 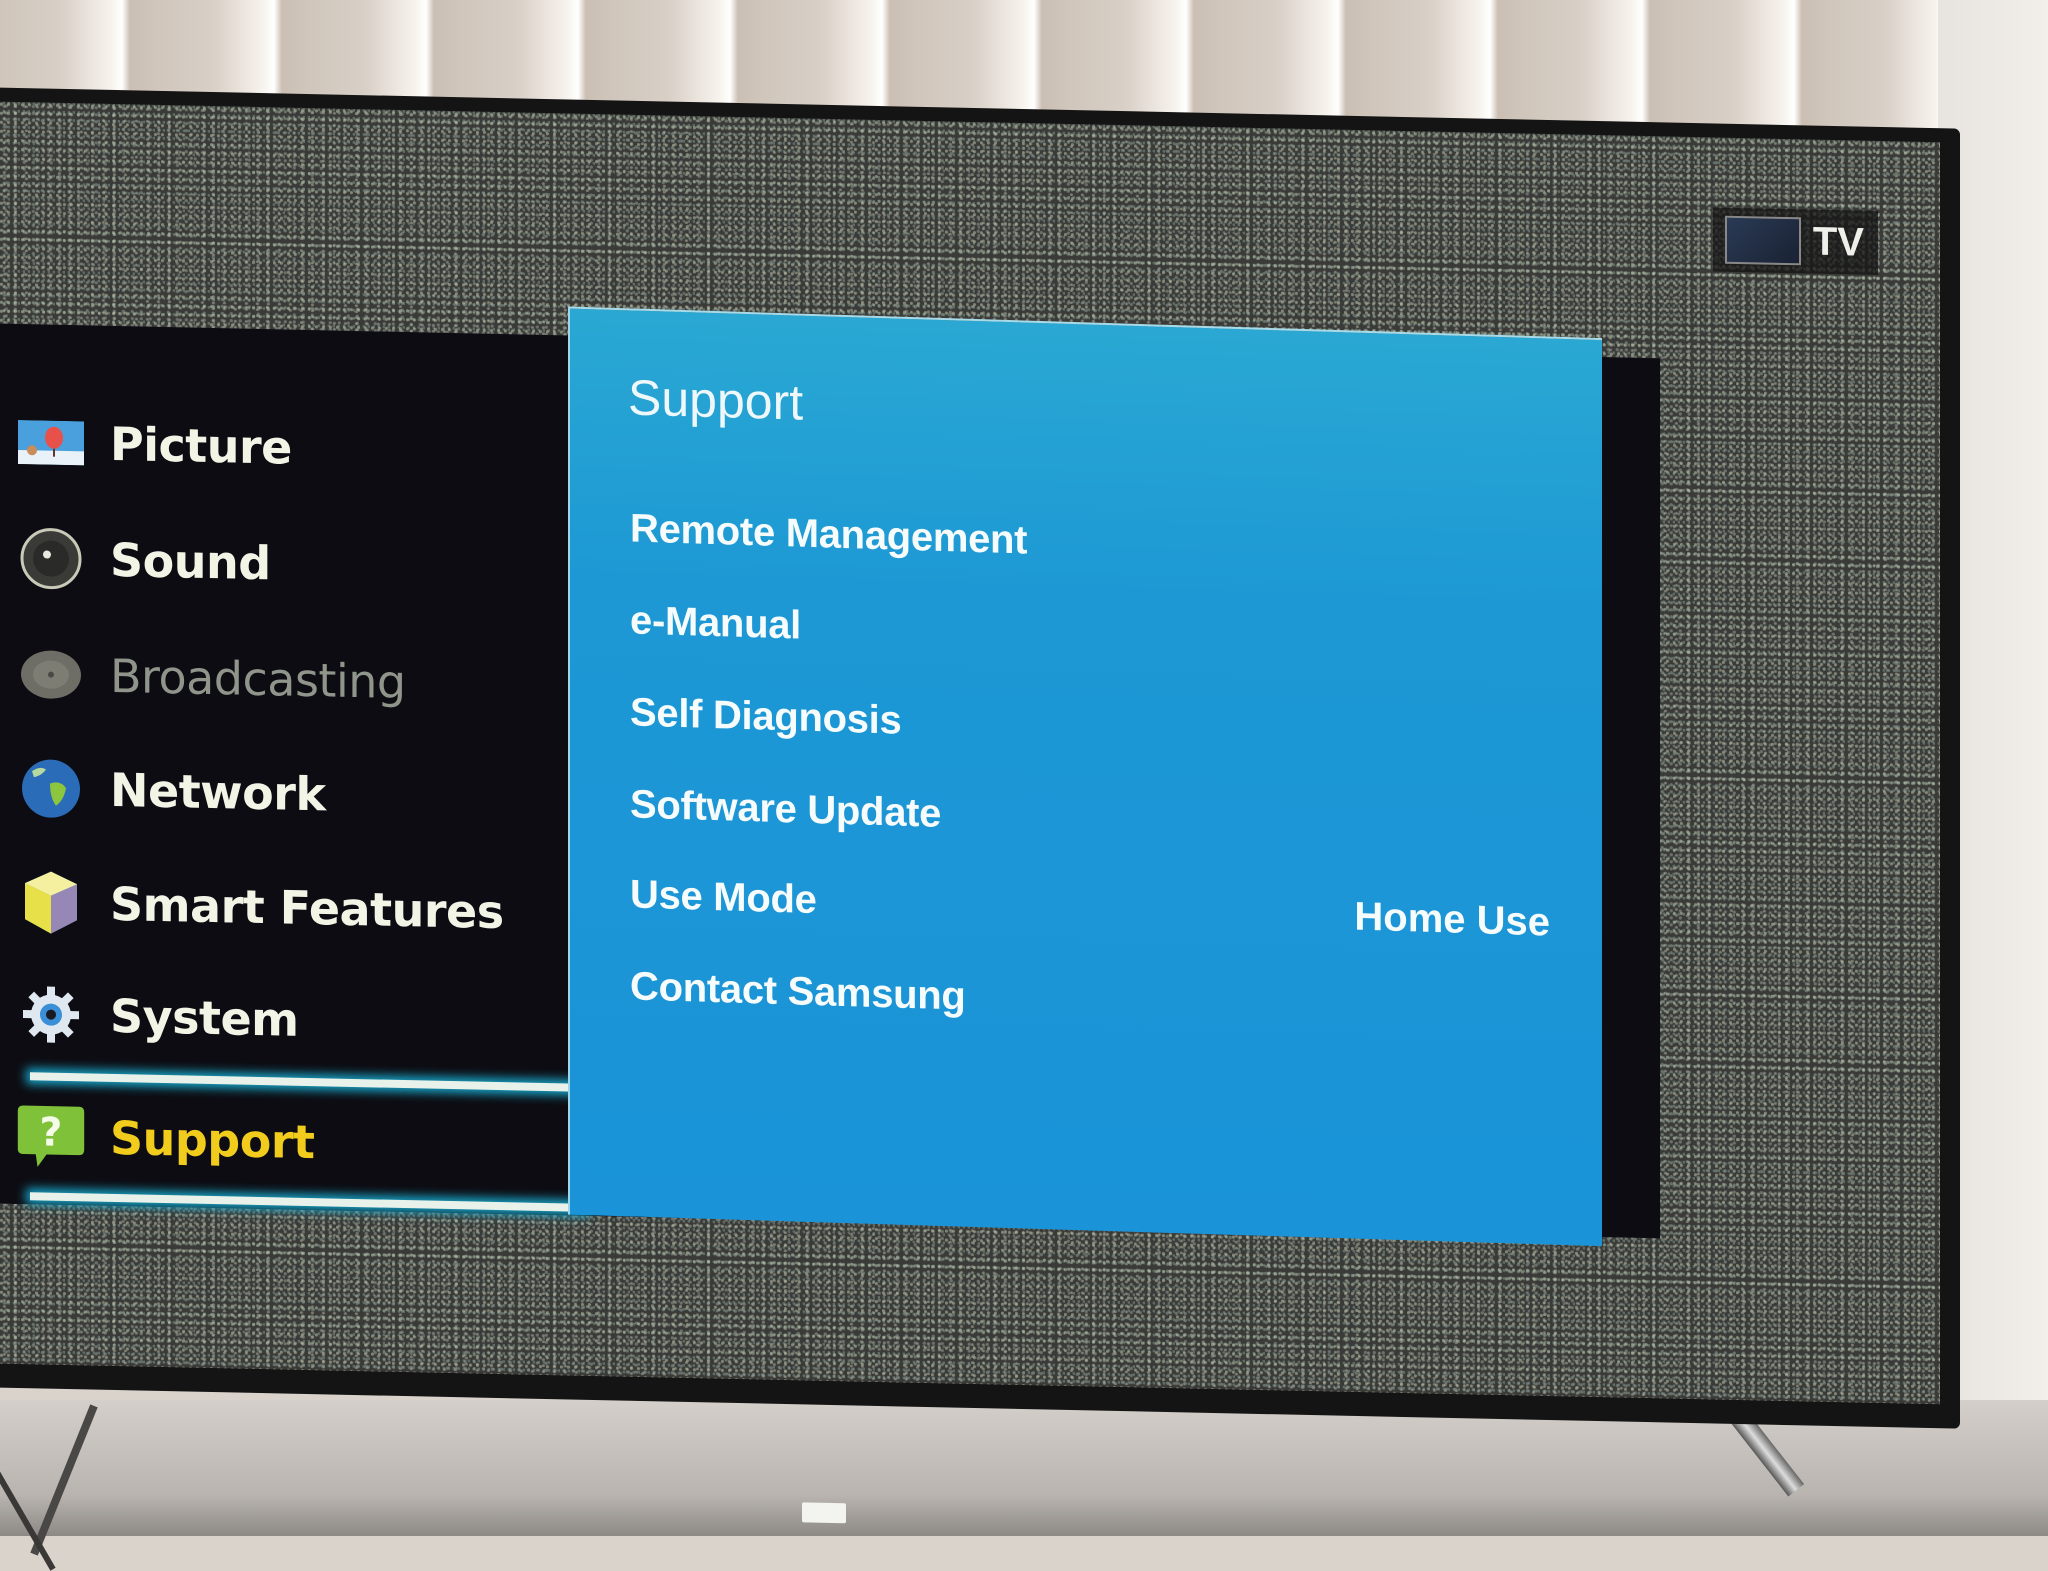 What do you see at coordinates (1090, 818) in the screenshot?
I see `submenu-item-software-update: Software Update` at bounding box center [1090, 818].